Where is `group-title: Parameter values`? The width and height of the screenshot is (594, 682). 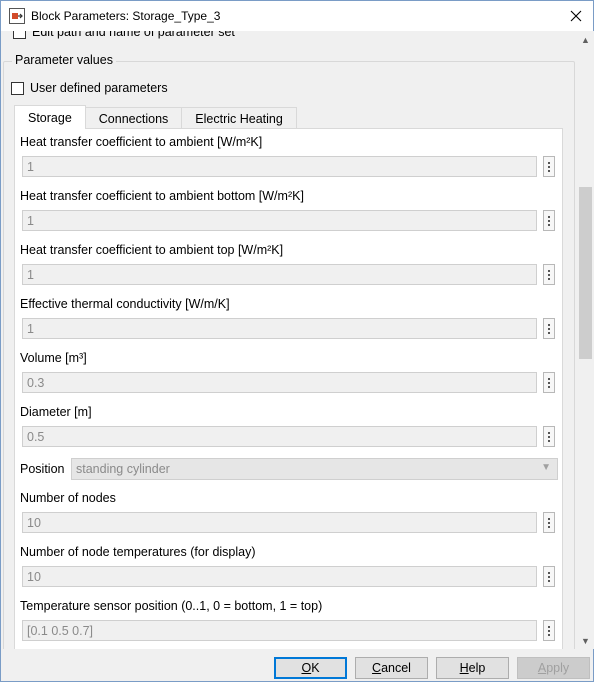
group-title: Parameter values is located at coordinates (64, 60).